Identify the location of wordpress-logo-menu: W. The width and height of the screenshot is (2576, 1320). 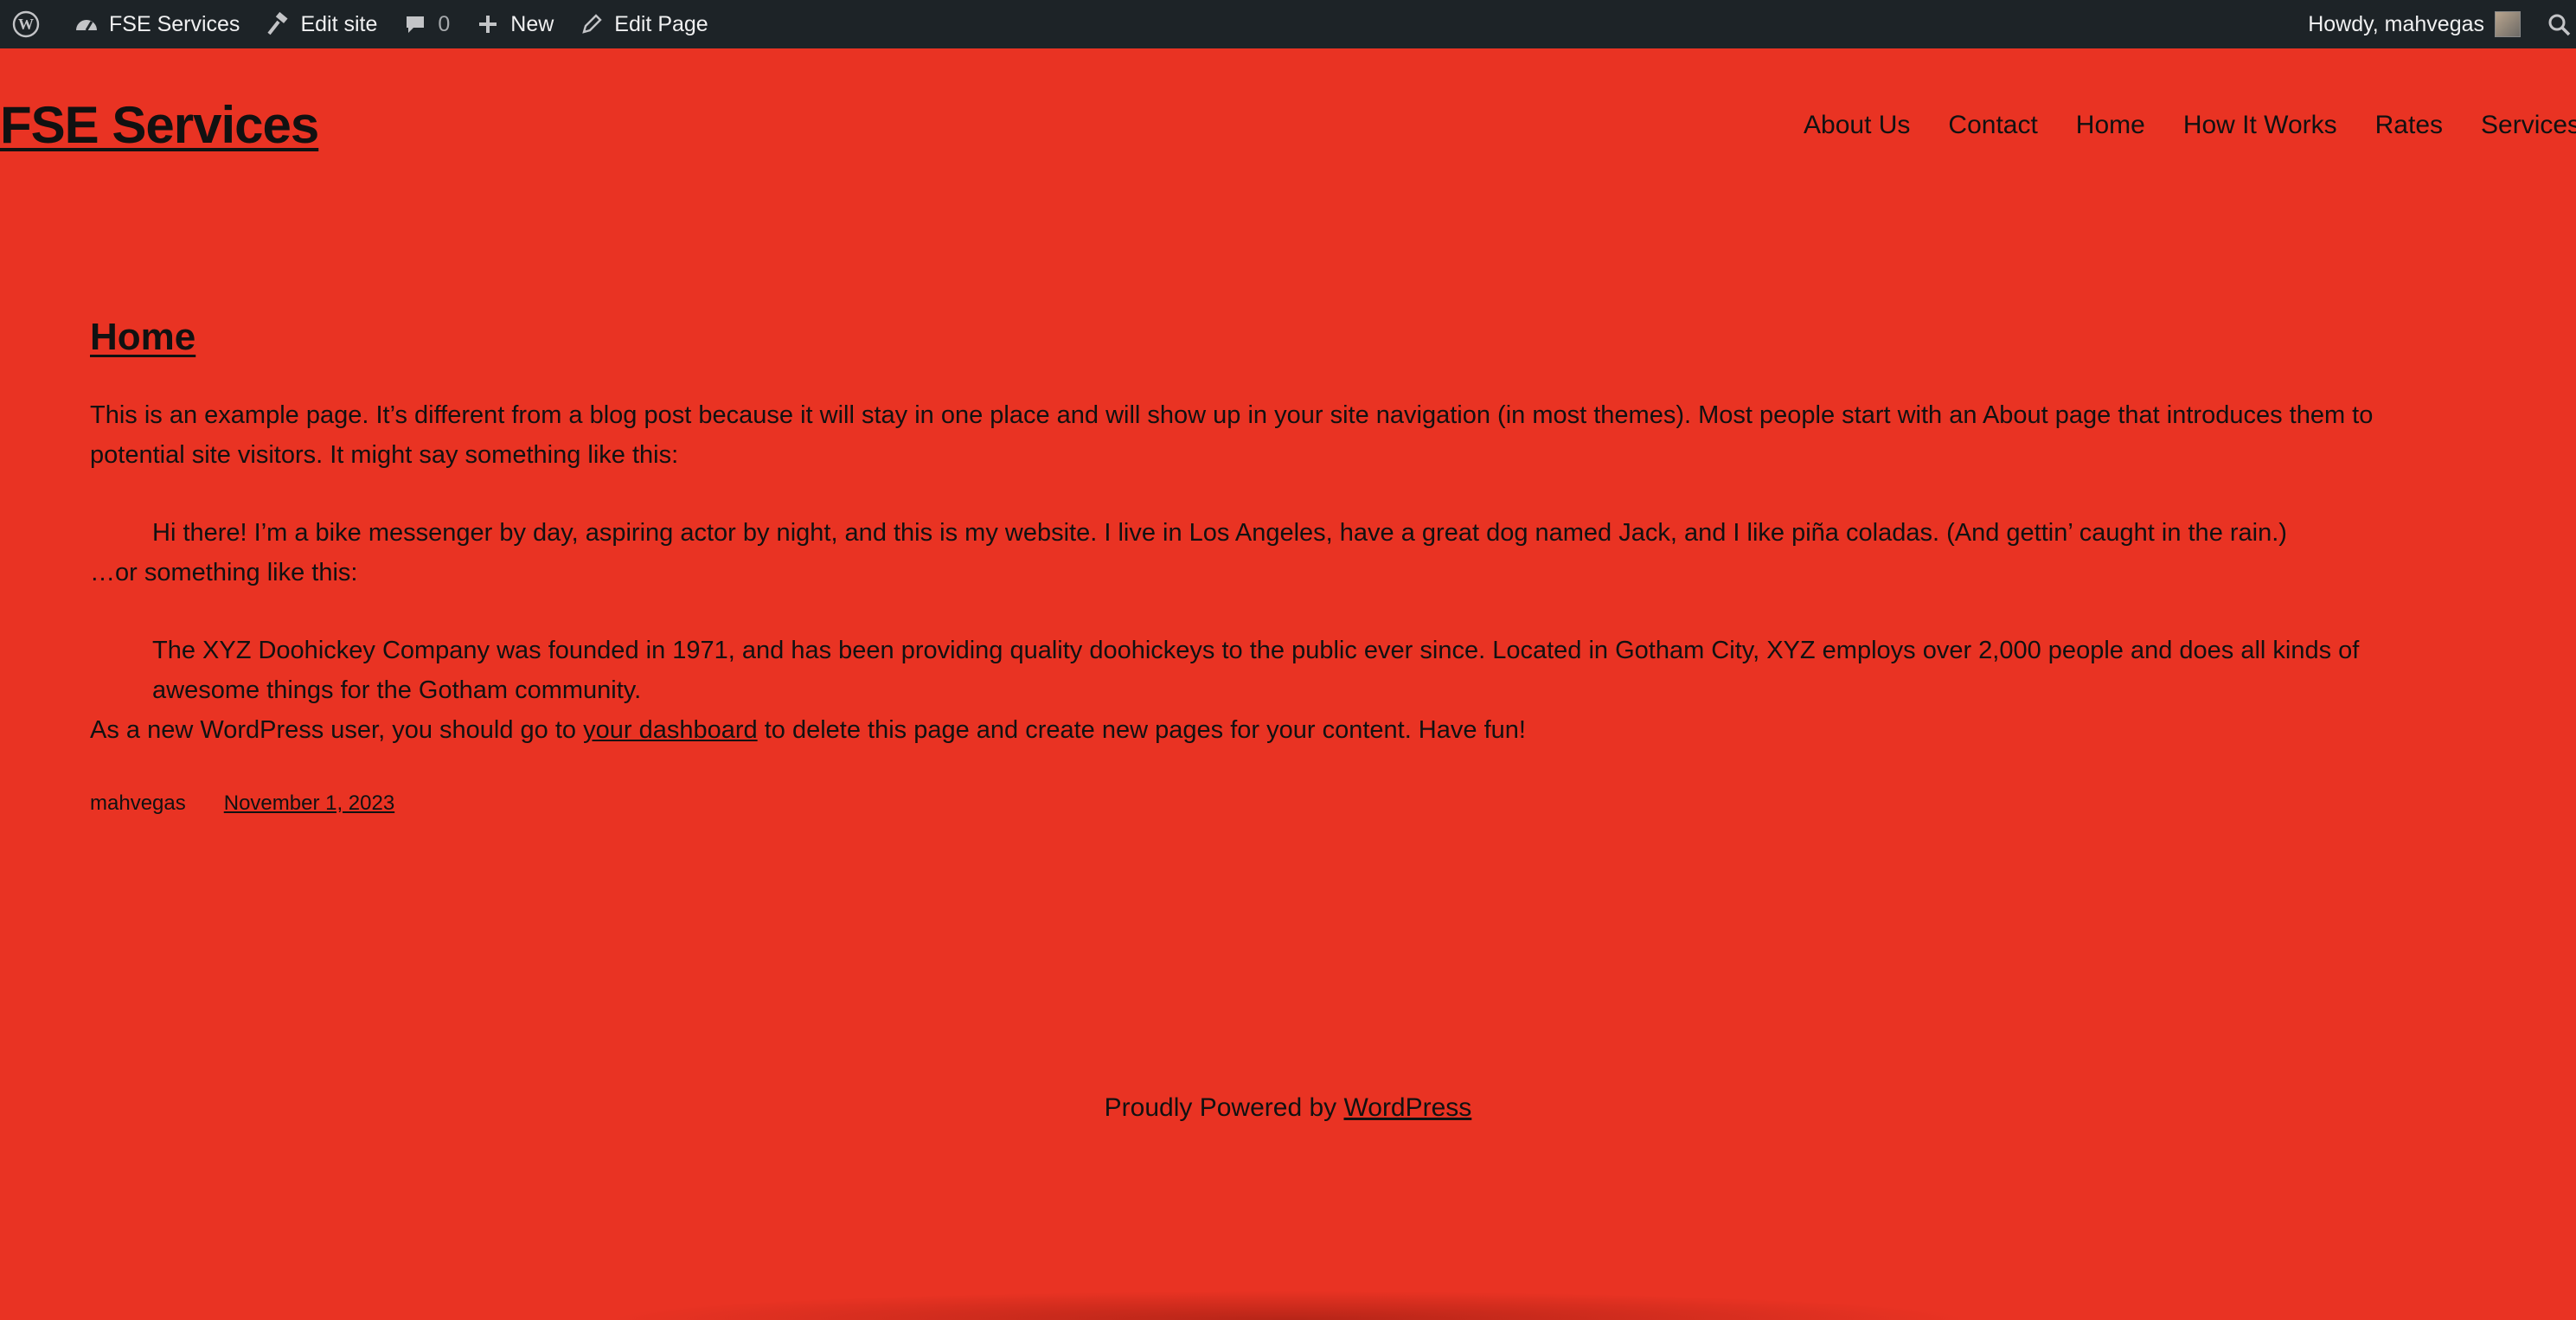
(30, 24).